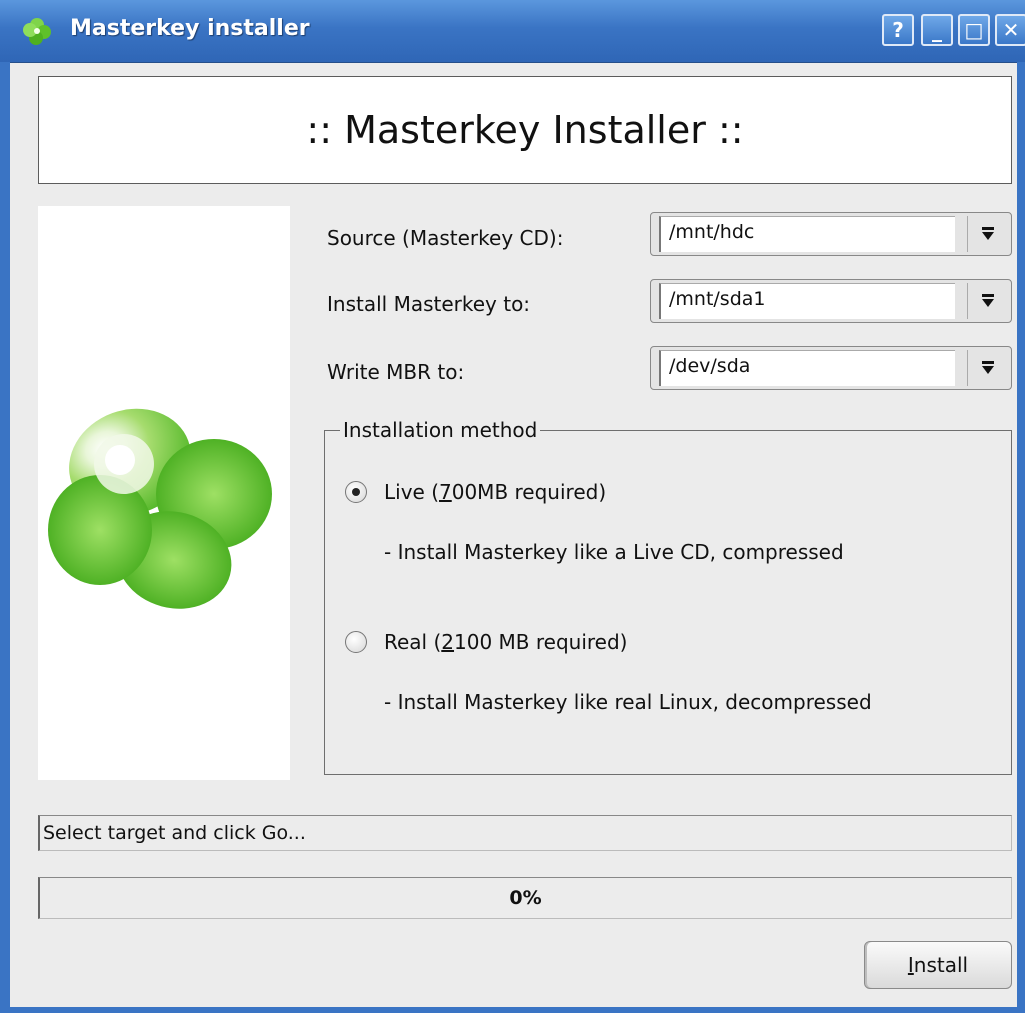 Image resolution: width=1025 pixels, height=1013 pixels. What do you see at coordinates (429, 304) in the screenshot?
I see `install-to-label: Install Masterkey to:` at bounding box center [429, 304].